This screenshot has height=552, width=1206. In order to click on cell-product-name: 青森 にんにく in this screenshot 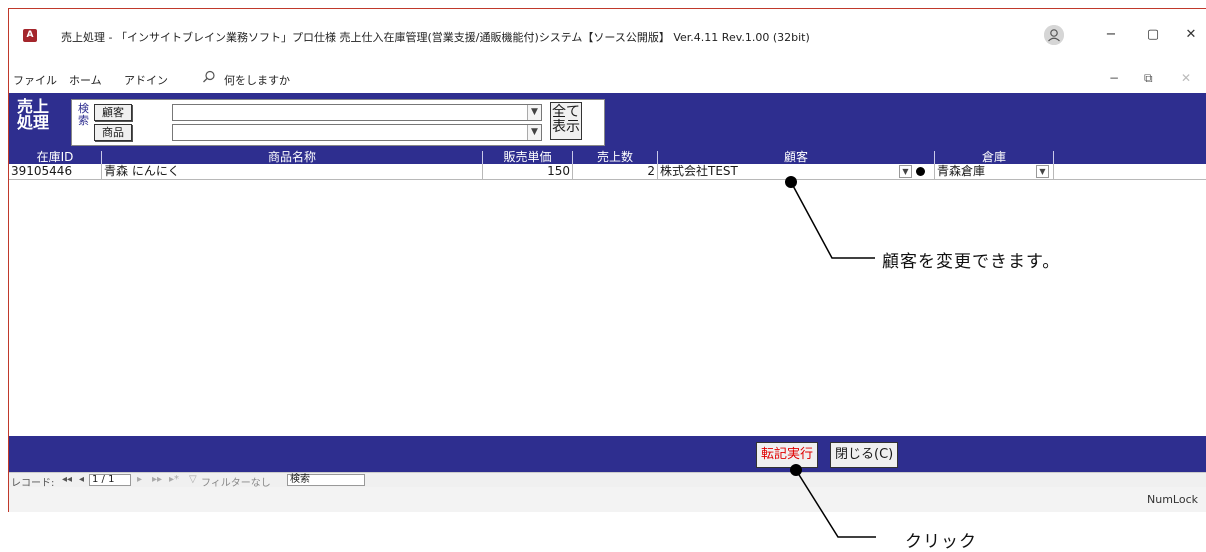, I will do `click(292, 171)`.